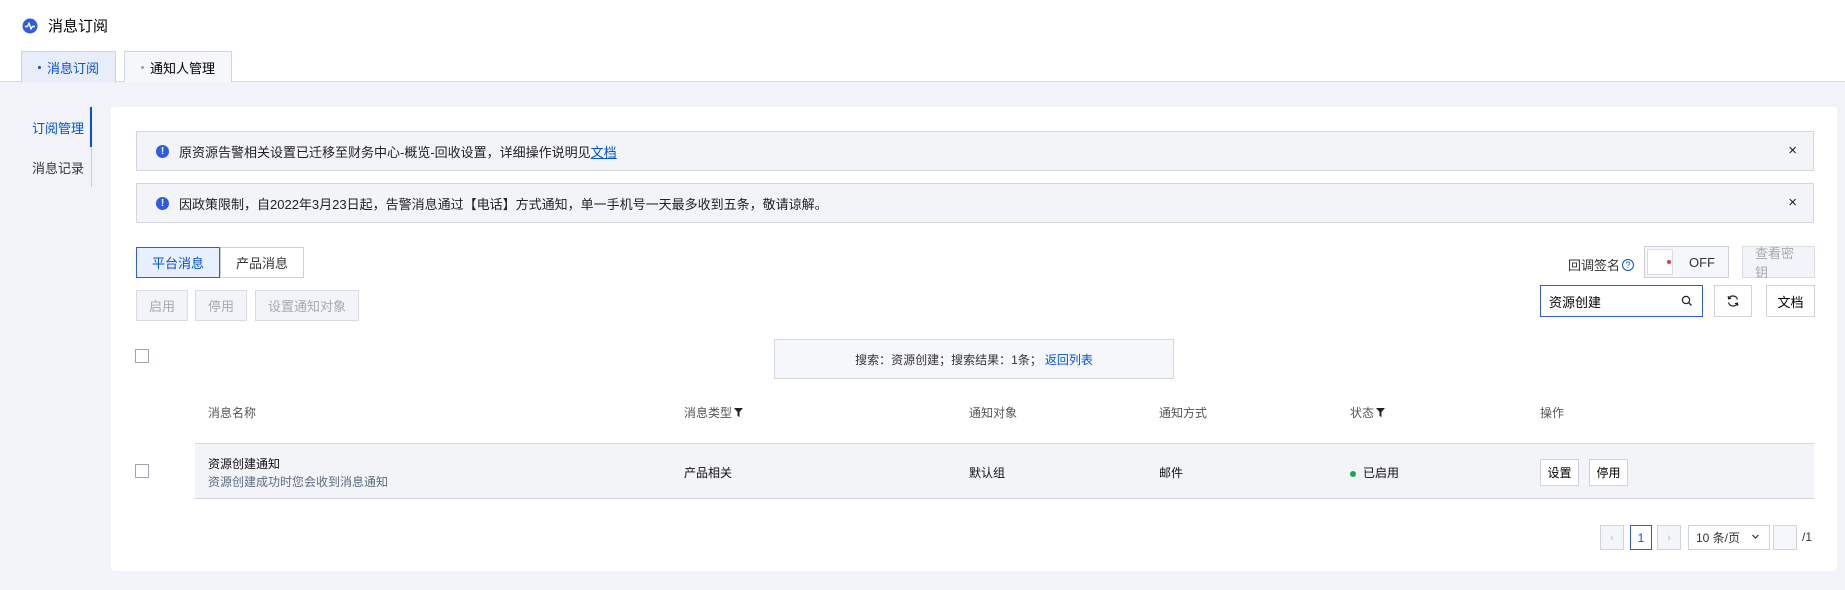 This screenshot has height=590, width=1845. Describe the element at coordinates (1641, 537) in the screenshot. I see `page-number-button: 1` at that location.